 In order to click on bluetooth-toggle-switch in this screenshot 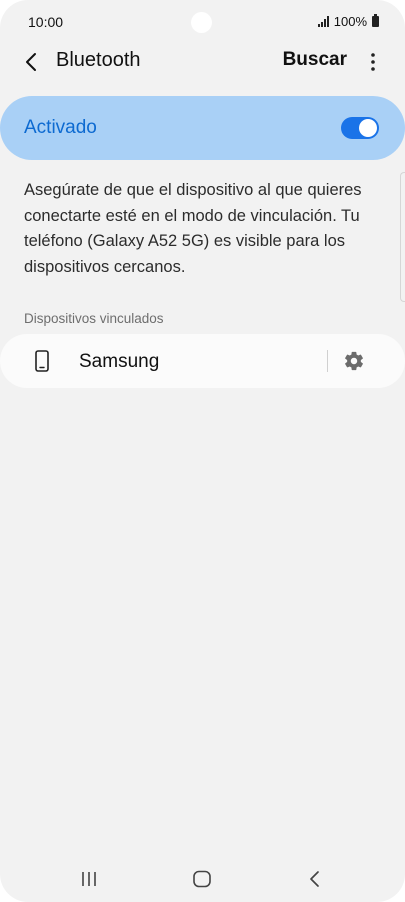, I will do `click(360, 128)`.